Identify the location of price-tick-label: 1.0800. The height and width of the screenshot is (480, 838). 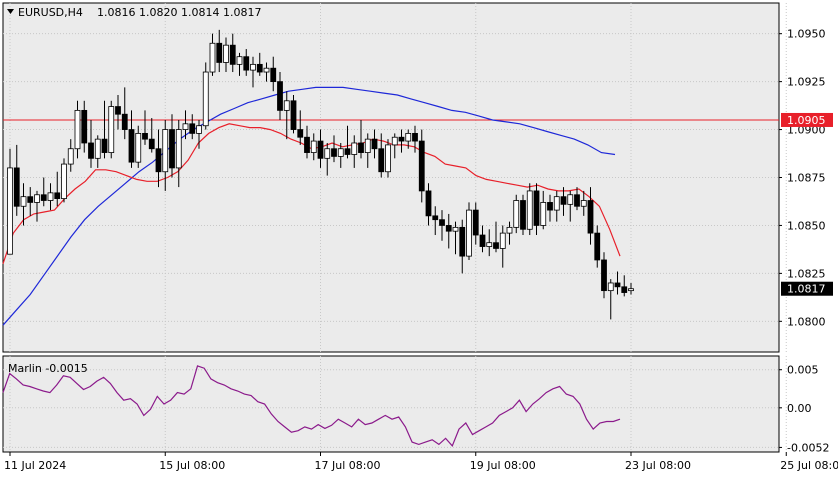
(806, 321).